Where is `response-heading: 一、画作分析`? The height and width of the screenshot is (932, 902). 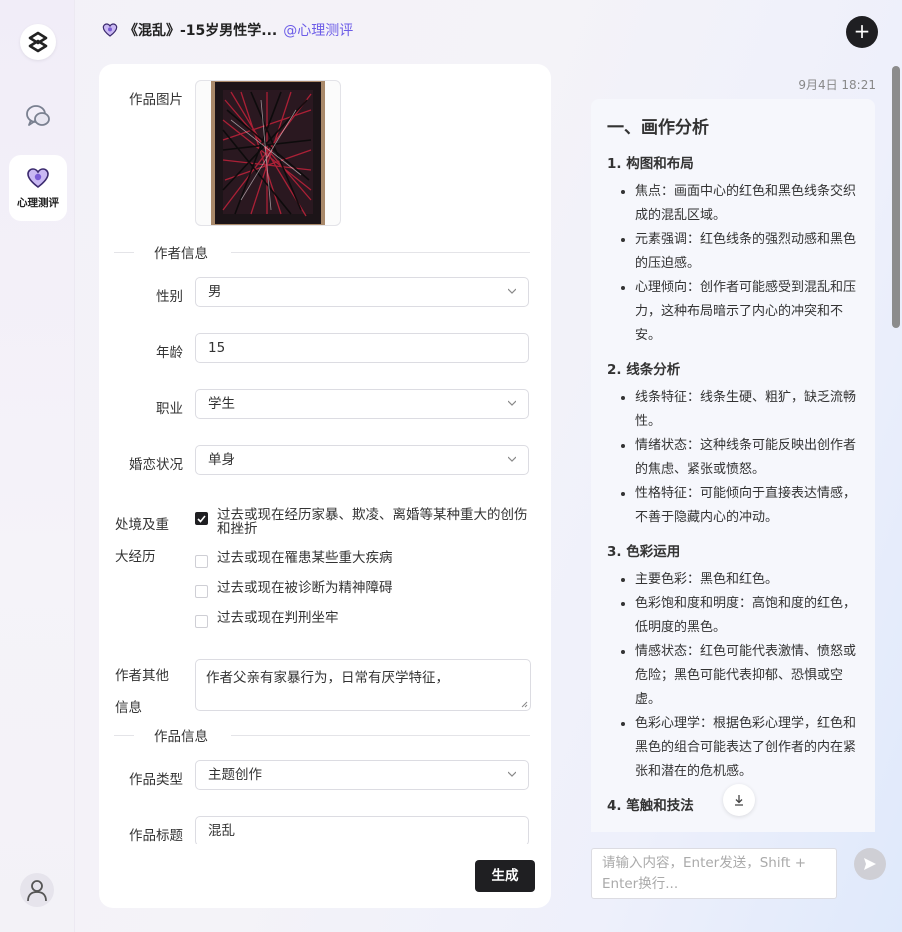
response-heading: 一、画作分析 is located at coordinates (658, 128).